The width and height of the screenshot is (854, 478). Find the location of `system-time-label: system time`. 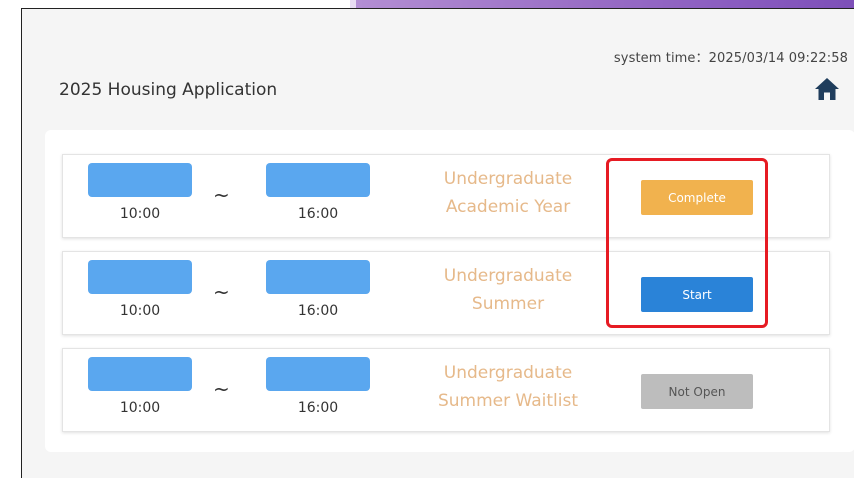

system-time-label: system time is located at coordinates (654, 58).